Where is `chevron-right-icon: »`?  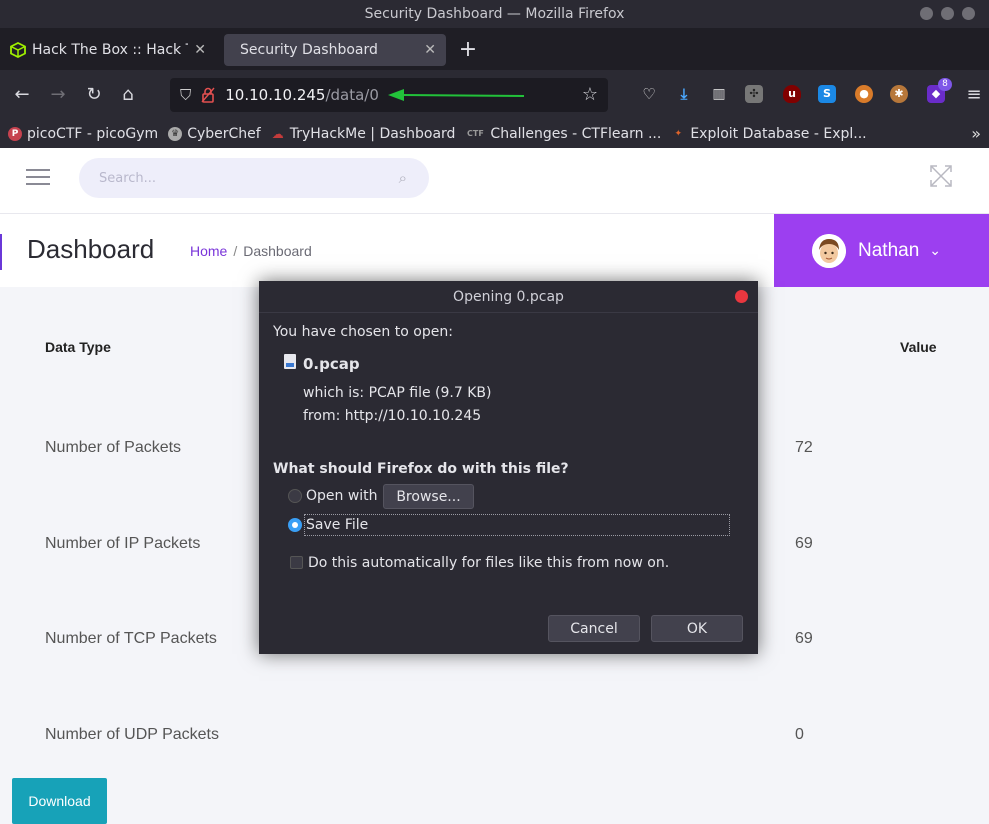
chevron-right-icon: » is located at coordinates (976, 133).